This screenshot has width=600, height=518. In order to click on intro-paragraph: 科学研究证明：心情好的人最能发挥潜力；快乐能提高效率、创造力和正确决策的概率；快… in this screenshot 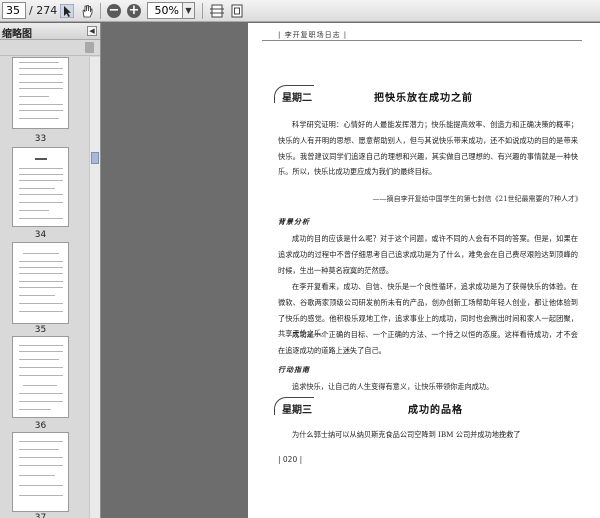, I will do `click(428, 148)`.